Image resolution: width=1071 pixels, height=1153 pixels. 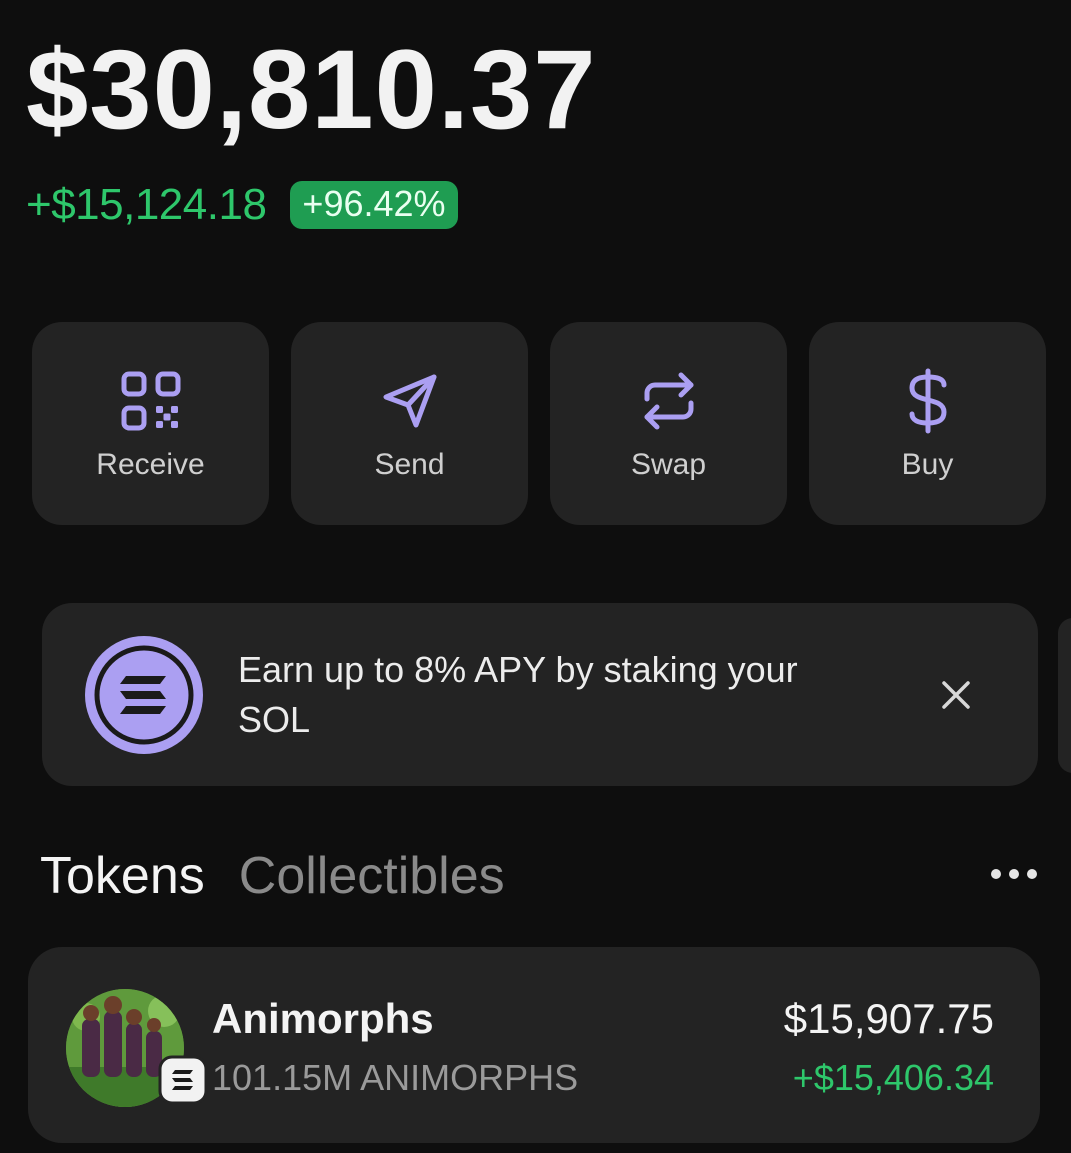 I want to click on tab-tokens: Tokens, so click(x=122, y=876).